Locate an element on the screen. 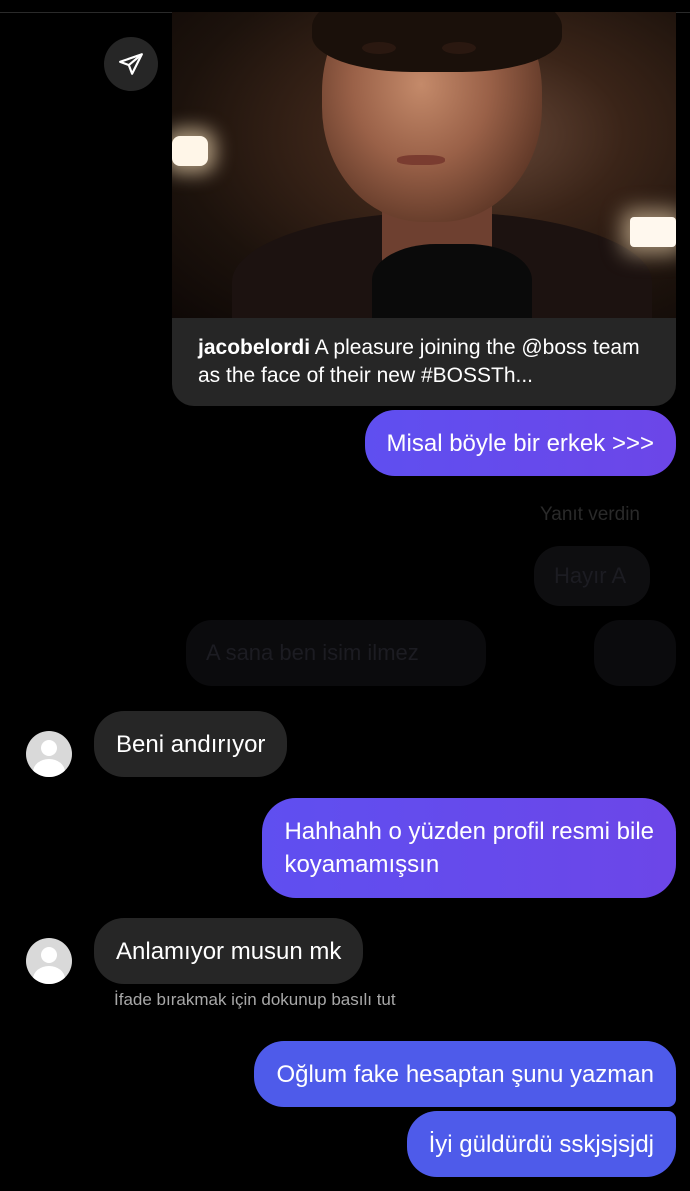 The height and width of the screenshot is (1191, 690). message-incoming: Beni andırıyor is located at coordinates (191, 744).